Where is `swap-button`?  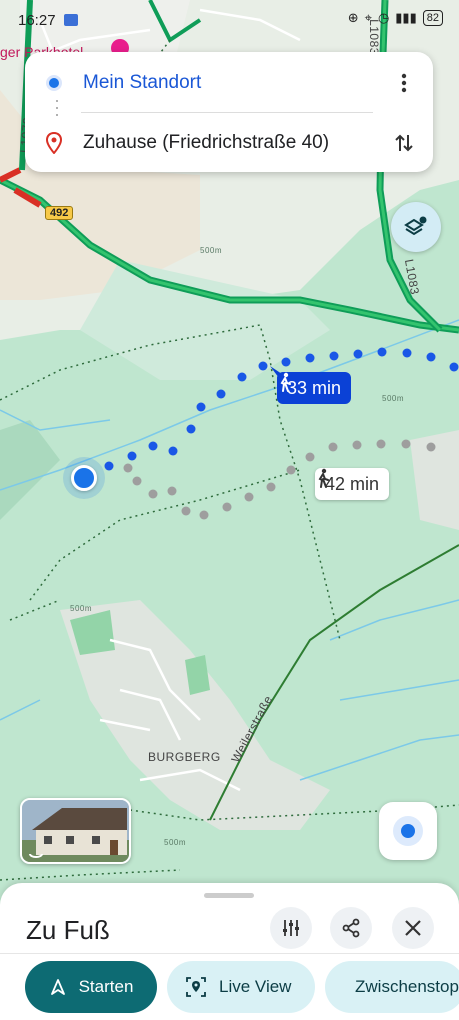 swap-button is located at coordinates (404, 143).